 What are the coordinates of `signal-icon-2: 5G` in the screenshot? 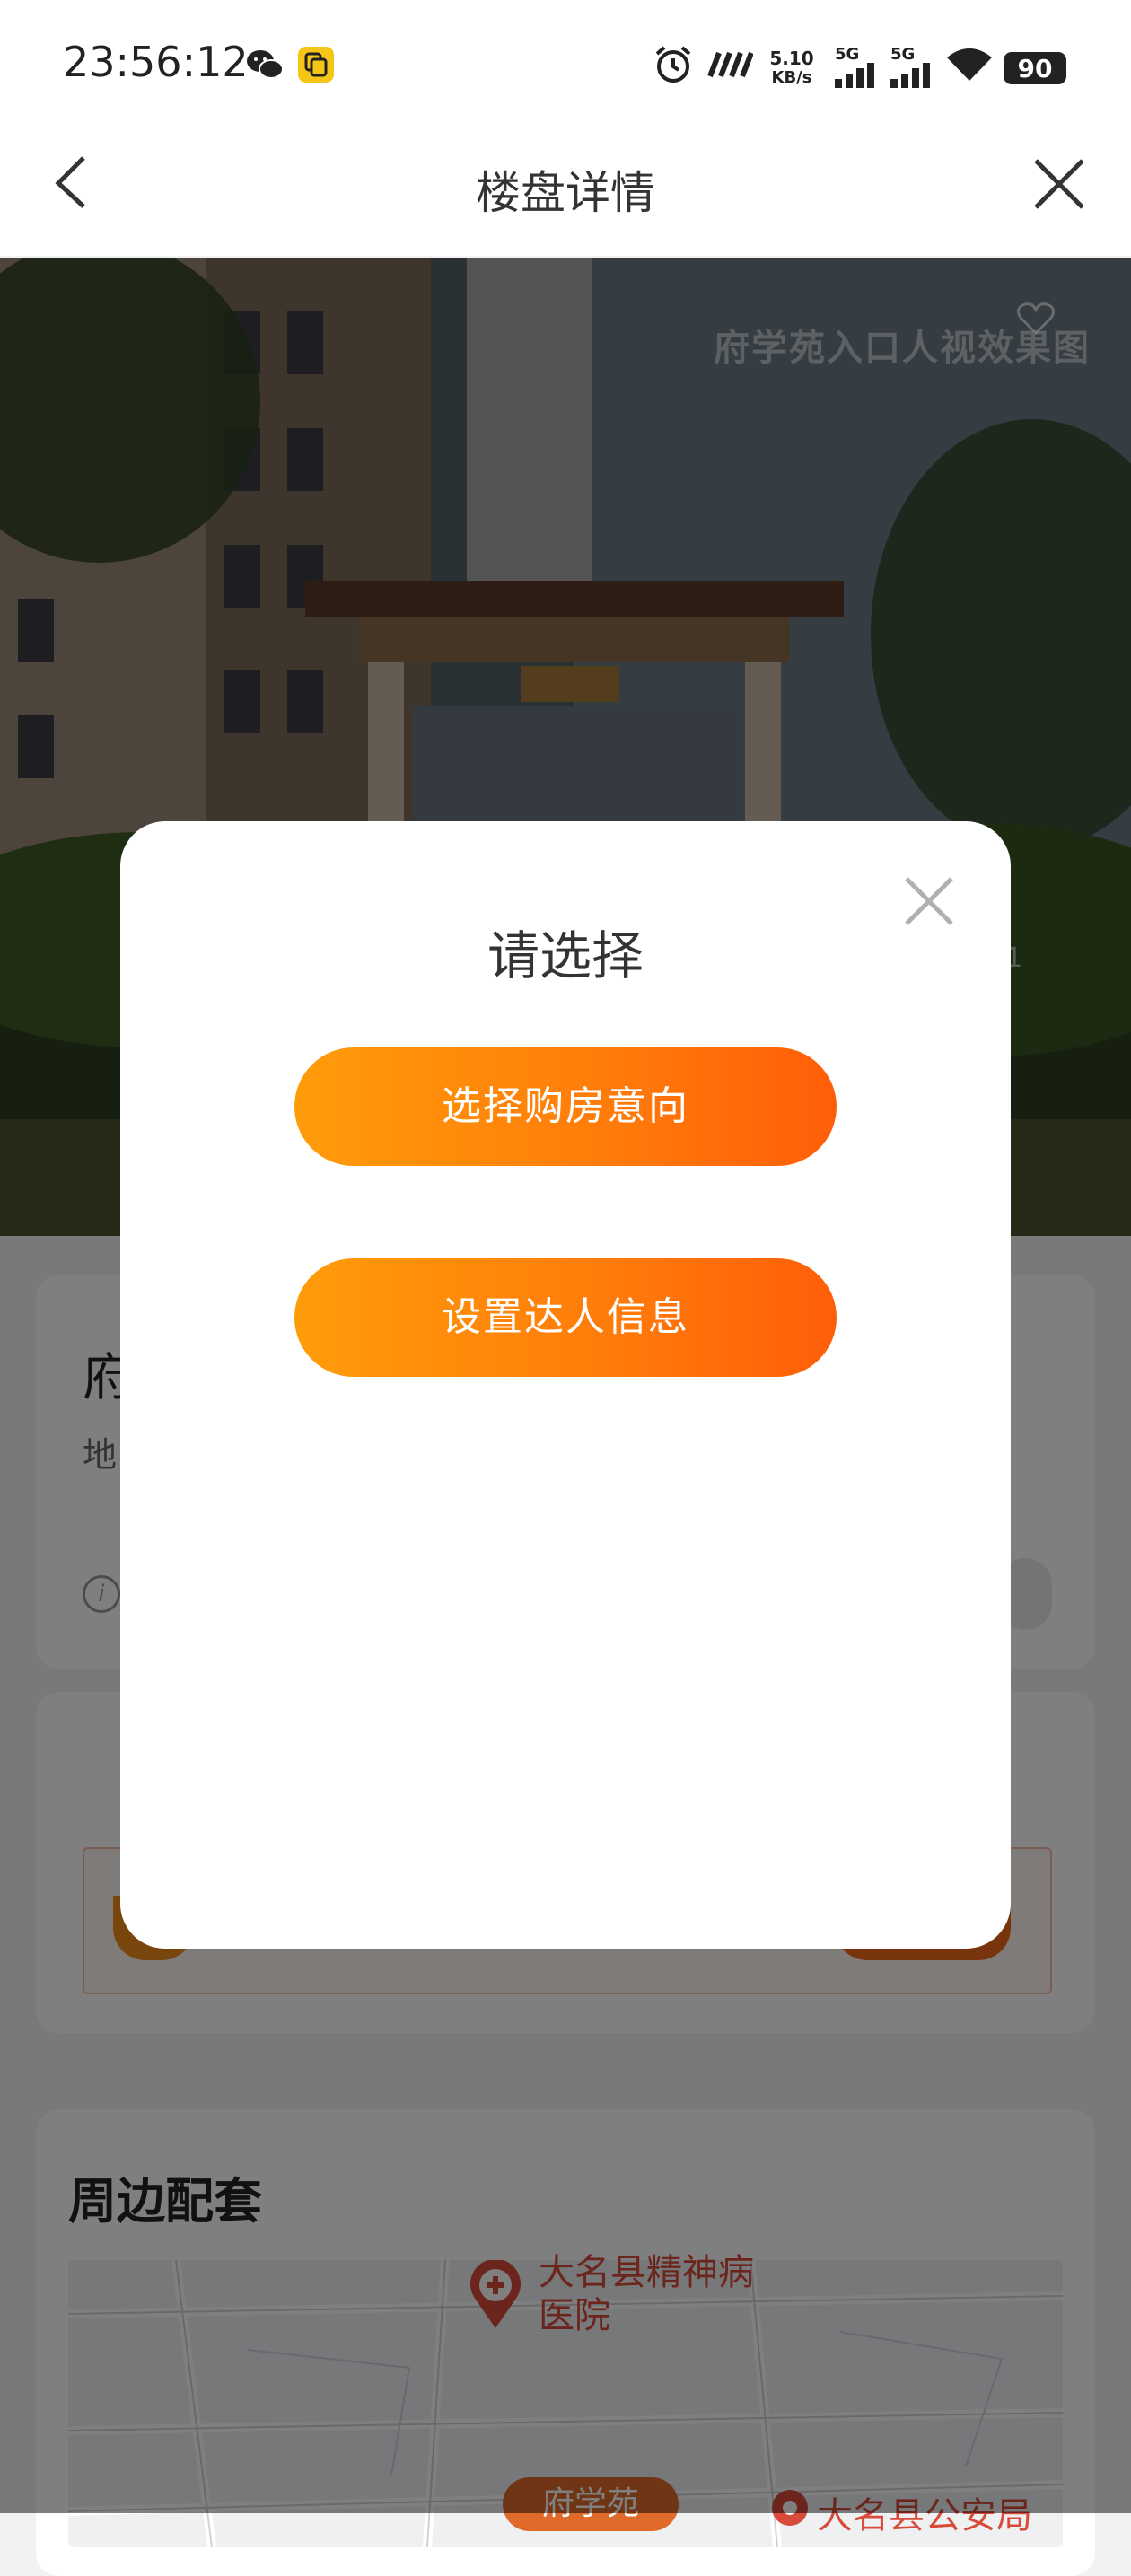 It's located at (911, 67).